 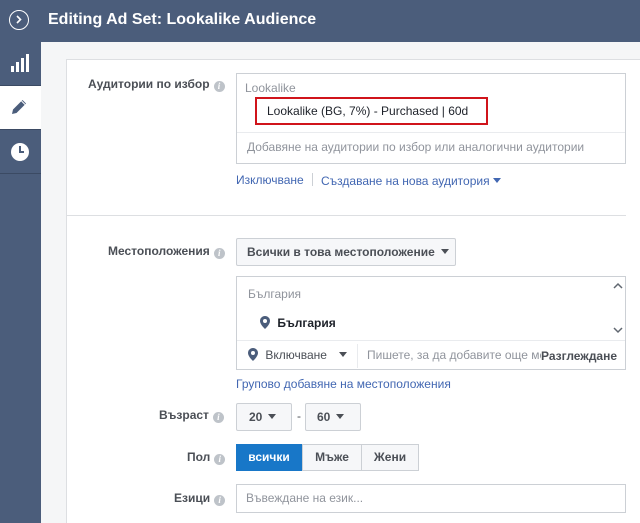 I want to click on location-type-dropdown: Всички в това местоположение, so click(x=346, y=252).